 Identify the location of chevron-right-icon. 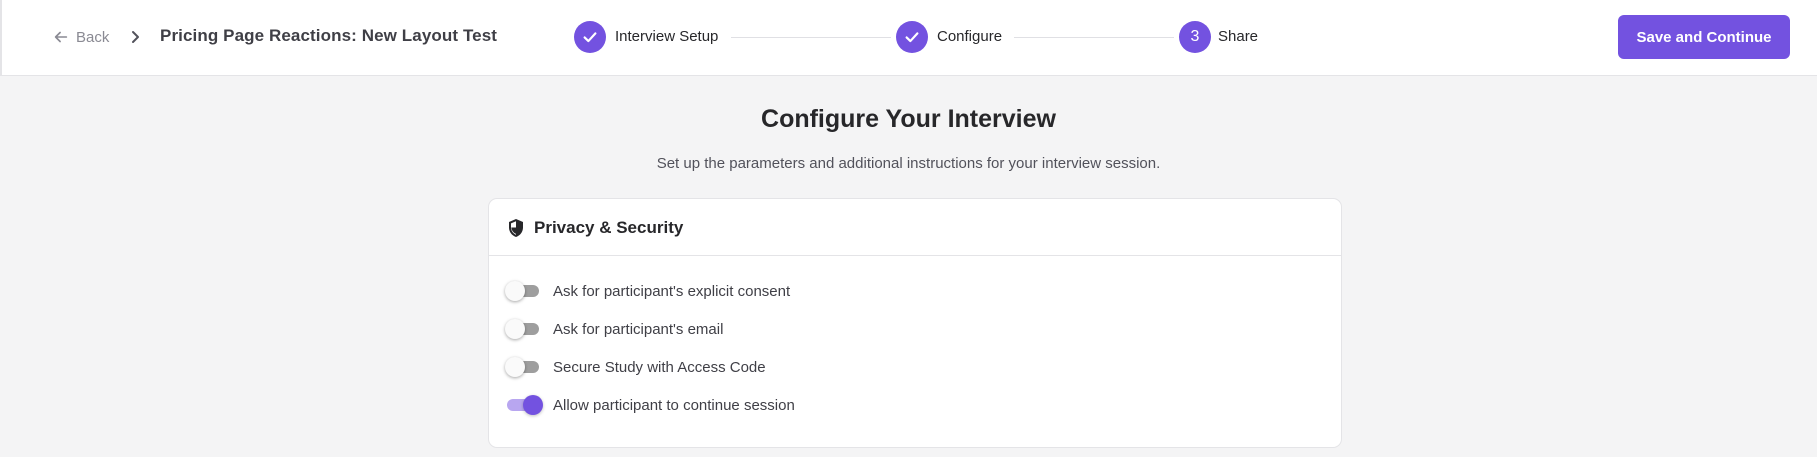
(135, 37).